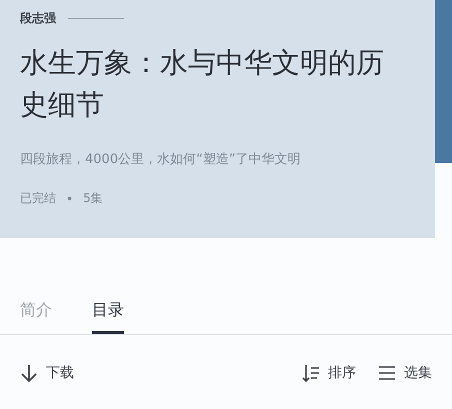 This screenshot has width=452, height=409. I want to click on download-button: 下载, so click(47, 373).